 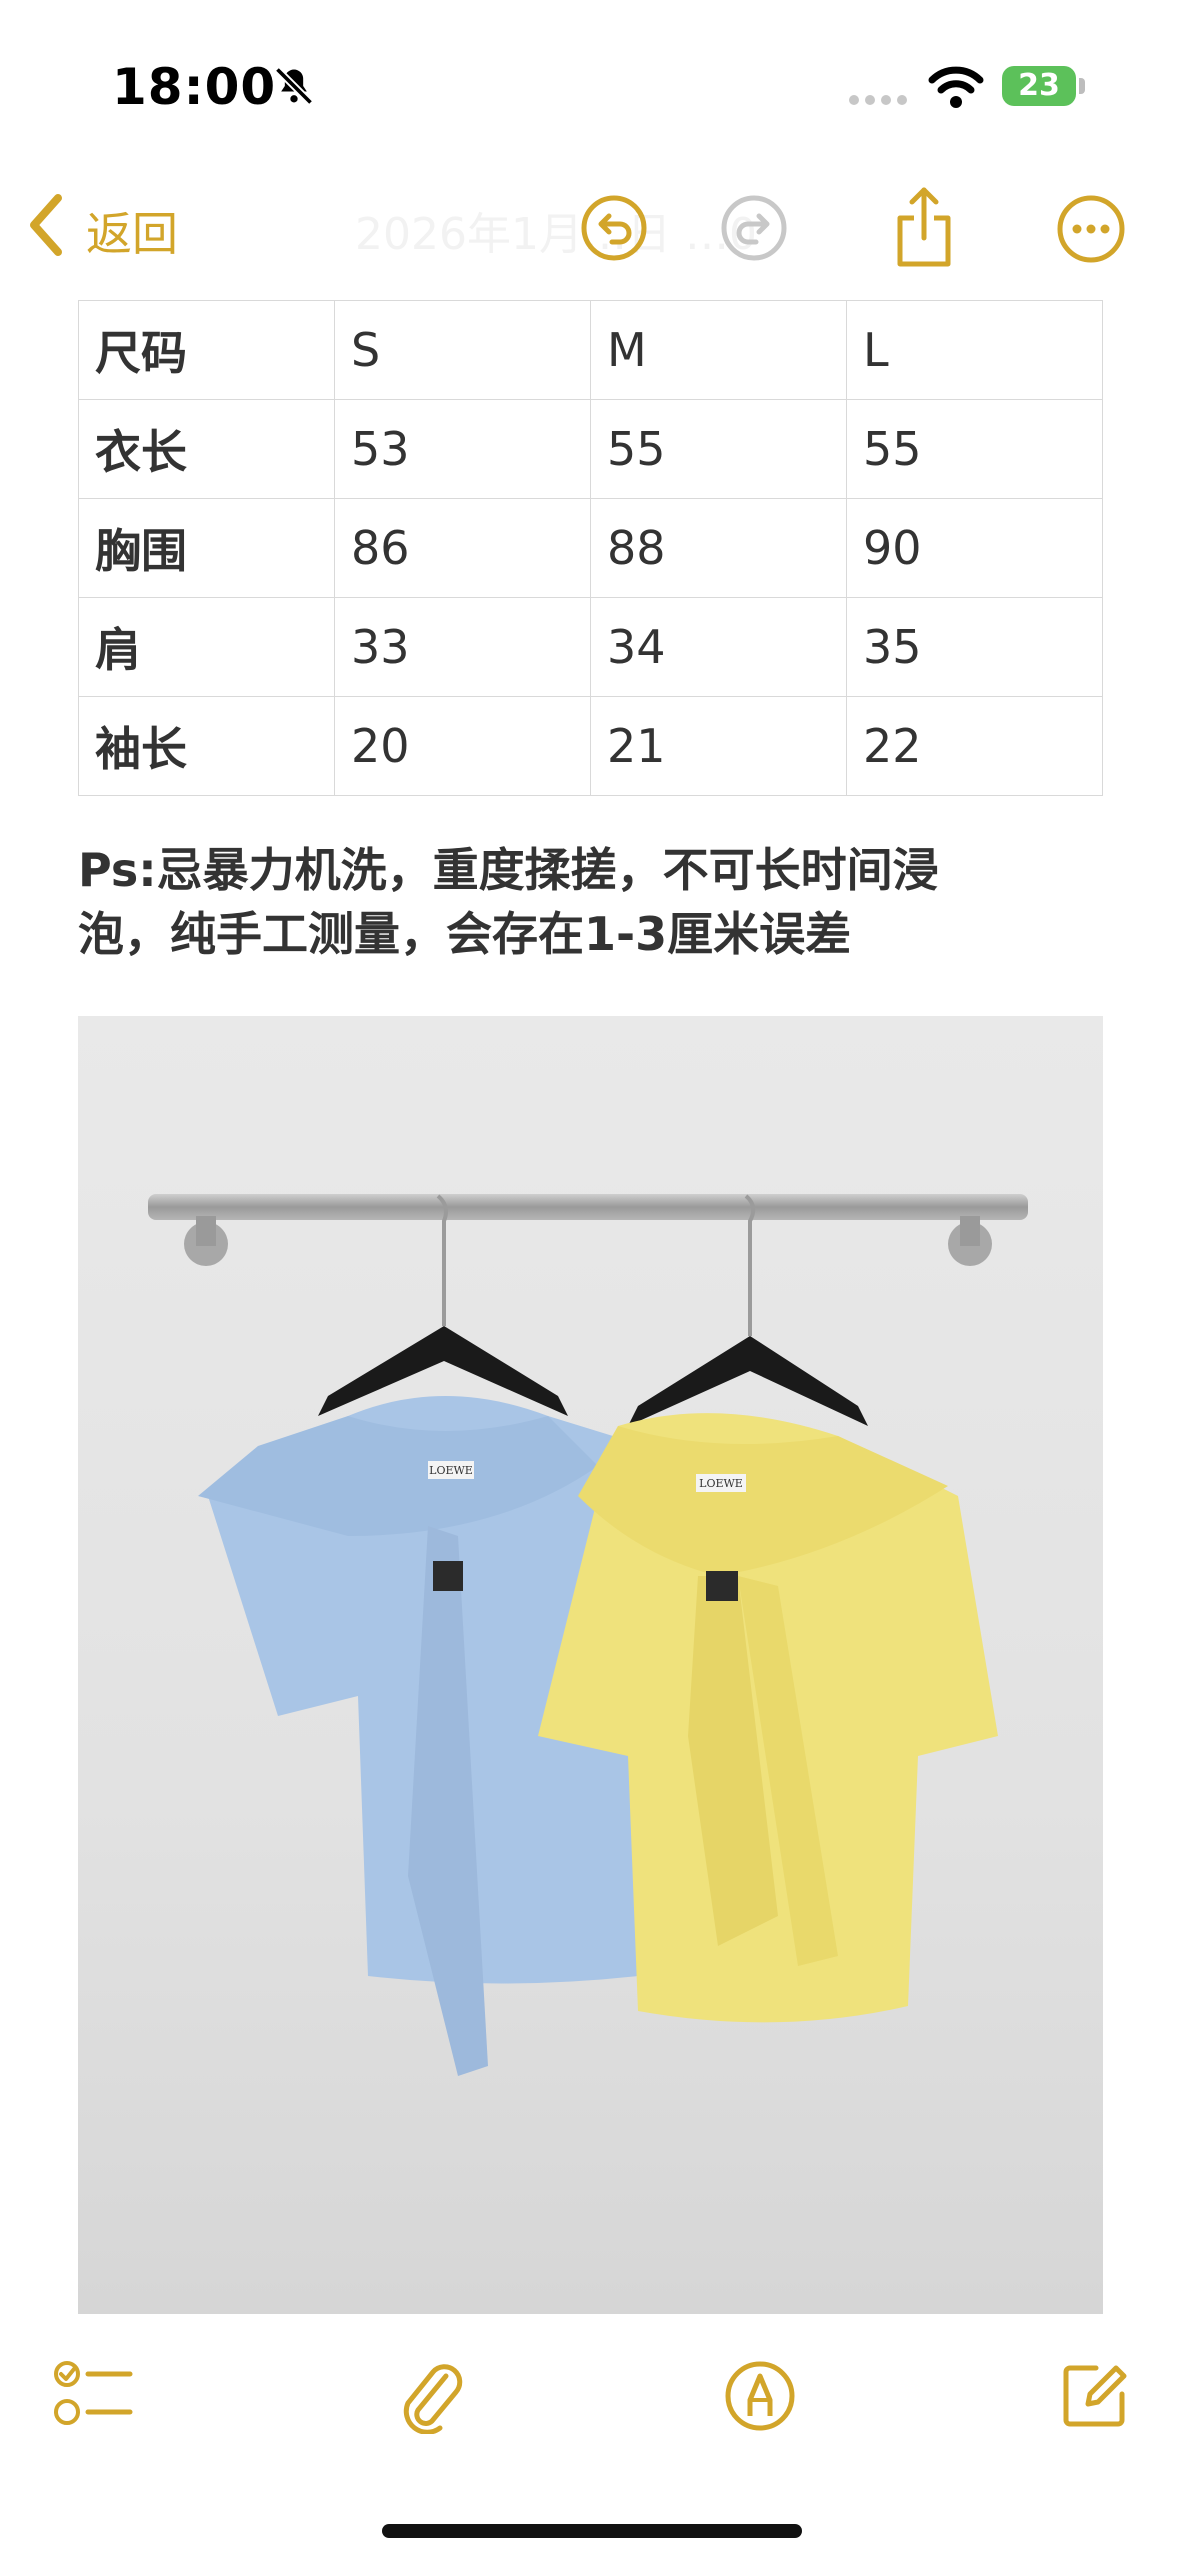 I want to click on paperclip-icon, so click(x=431, y=2398).